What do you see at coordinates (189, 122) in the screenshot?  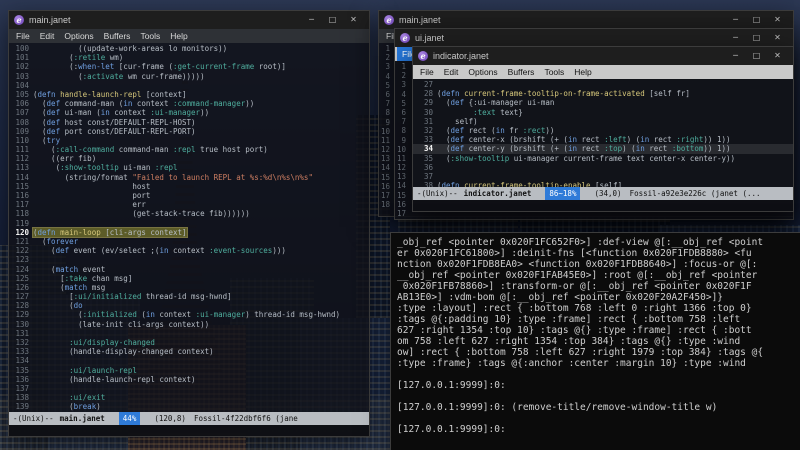 I see `code-line: 108 (def host const/DEFAULT-REPL-HOST)` at bounding box center [189, 122].